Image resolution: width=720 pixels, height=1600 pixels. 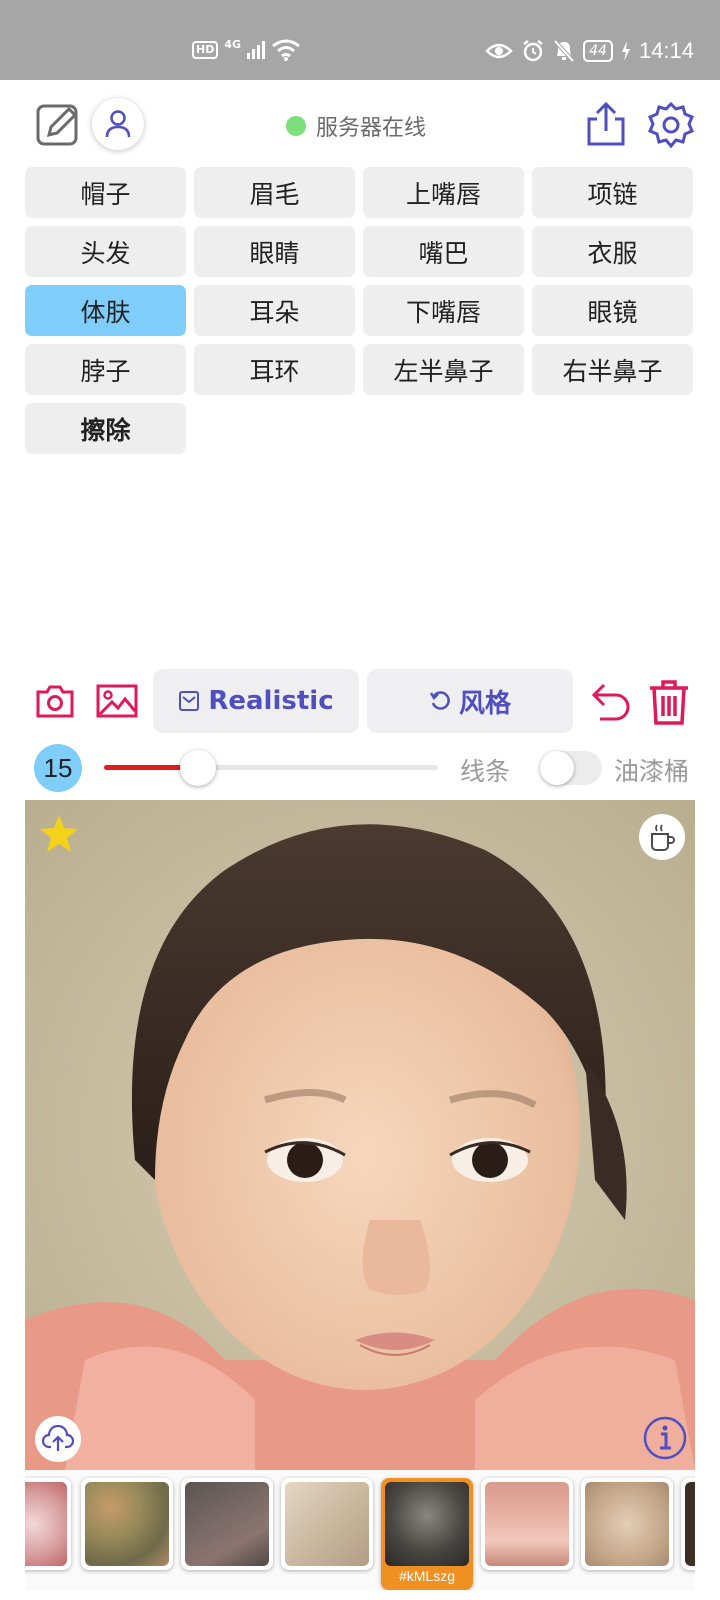 I want to click on info-button, so click(x=665, y=1438).